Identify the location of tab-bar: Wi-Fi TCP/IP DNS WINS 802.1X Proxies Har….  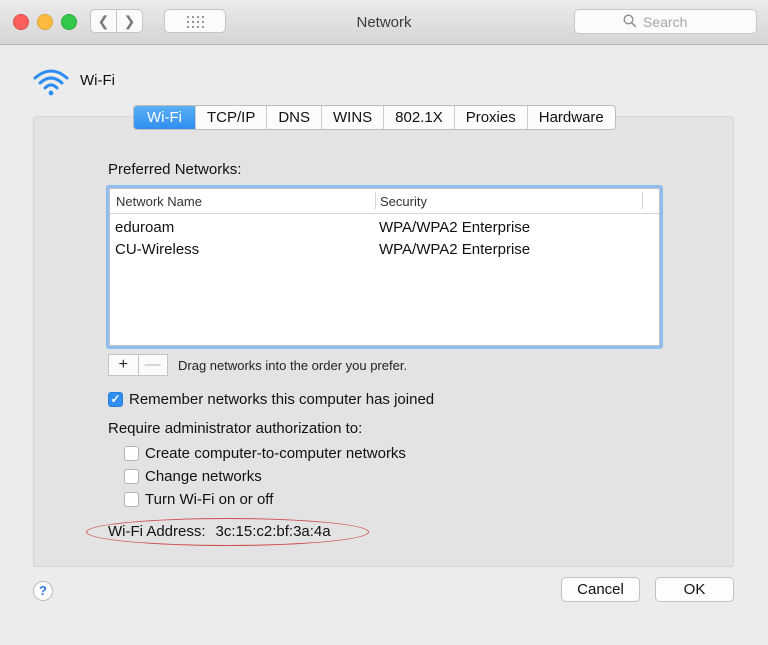
(374, 117).